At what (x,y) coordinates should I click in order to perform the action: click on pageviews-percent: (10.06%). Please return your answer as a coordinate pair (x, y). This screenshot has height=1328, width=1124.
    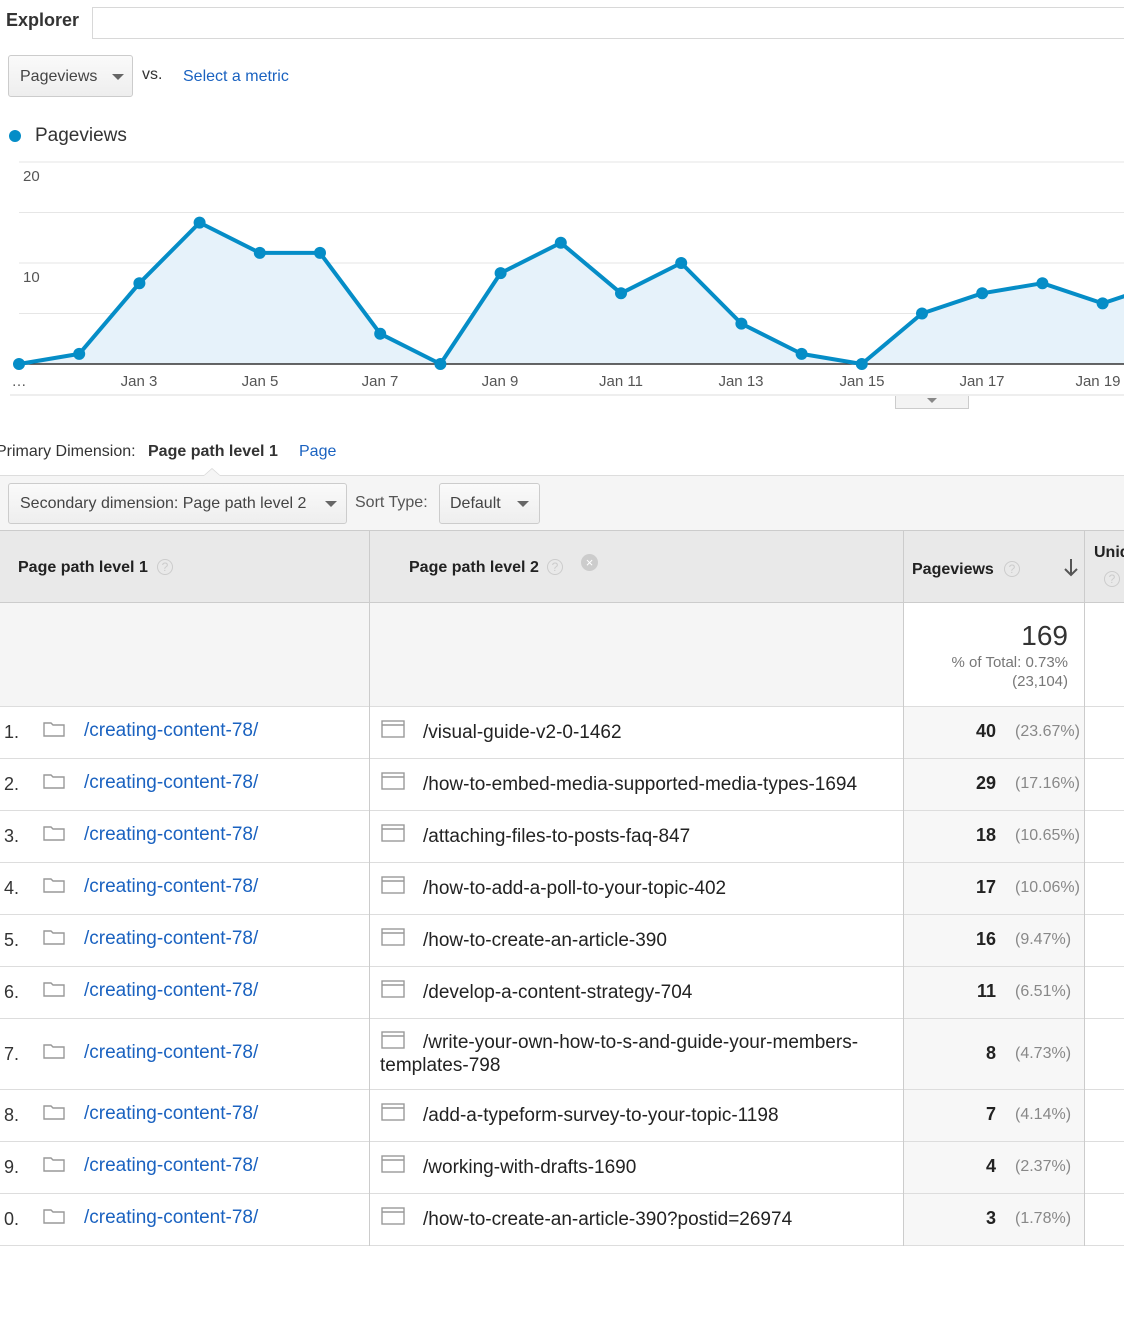
    Looking at the image, I should click on (1047, 887).